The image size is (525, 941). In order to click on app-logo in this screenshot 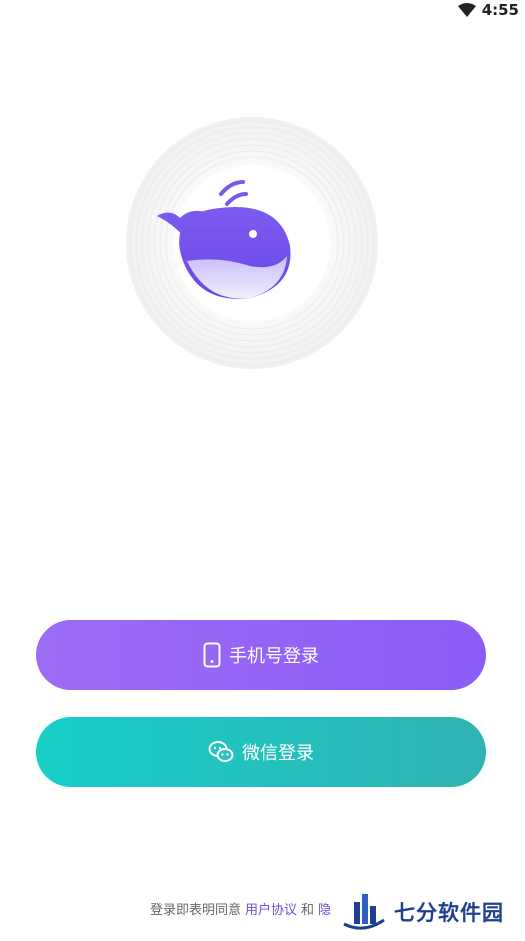, I will do `click(252, 243)`.